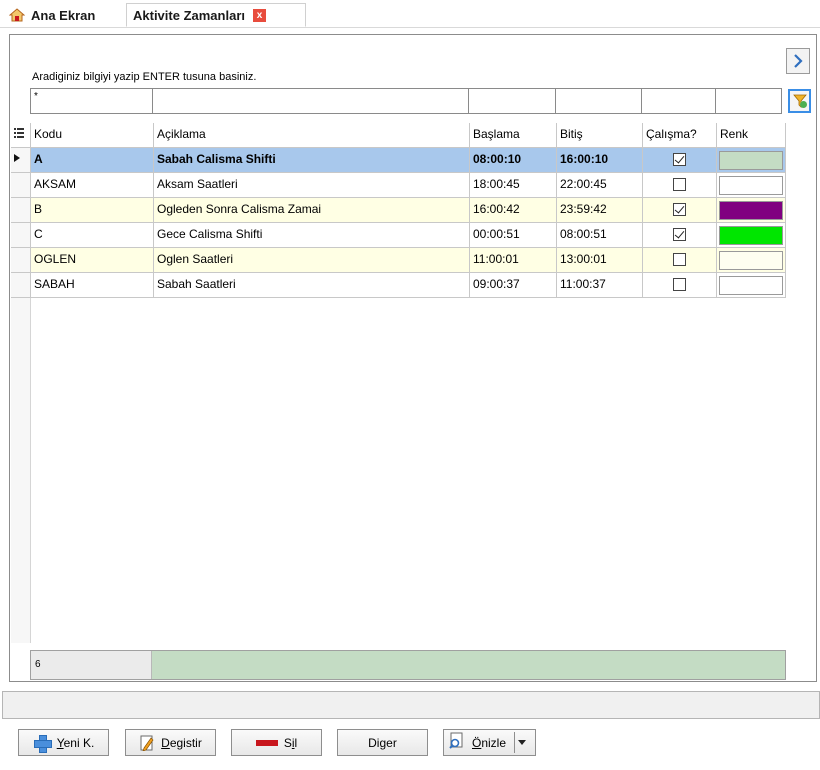 The height and width of the screenshot is (770, 820). What do you see at coordinates (92, 160) in the screenshot?
I see `cell-kodu: A` at bounding box center [92, 160].